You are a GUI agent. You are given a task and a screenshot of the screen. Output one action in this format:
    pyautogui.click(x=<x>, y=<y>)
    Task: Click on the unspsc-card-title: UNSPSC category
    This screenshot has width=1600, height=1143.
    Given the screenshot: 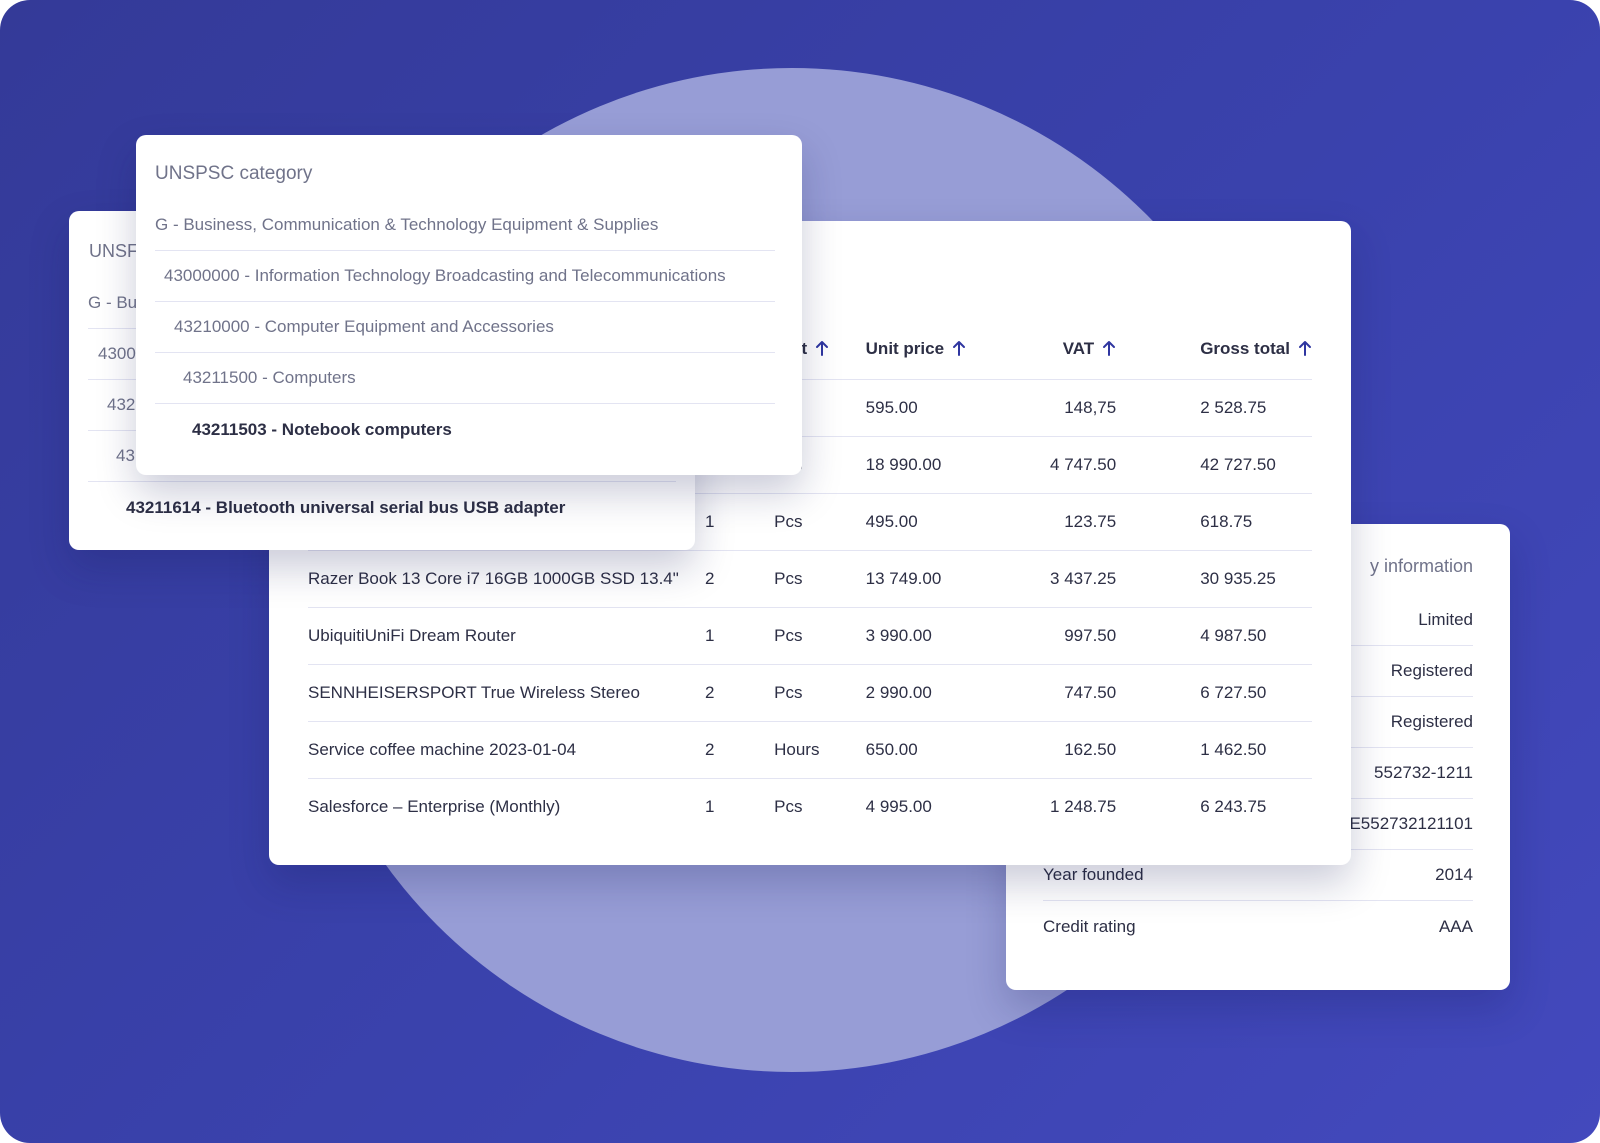 What is the action you would take?
    pyautogui.click(x=234, y=173)
    